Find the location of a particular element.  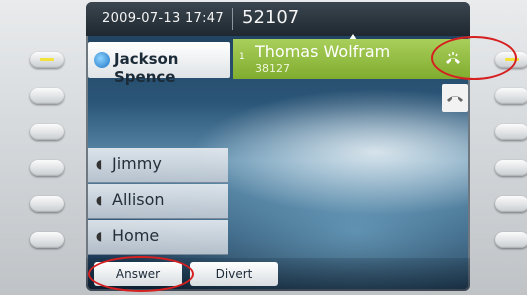

speed-dial-jimmy: ◖ Jimmy is located at coordinates (158, 165).